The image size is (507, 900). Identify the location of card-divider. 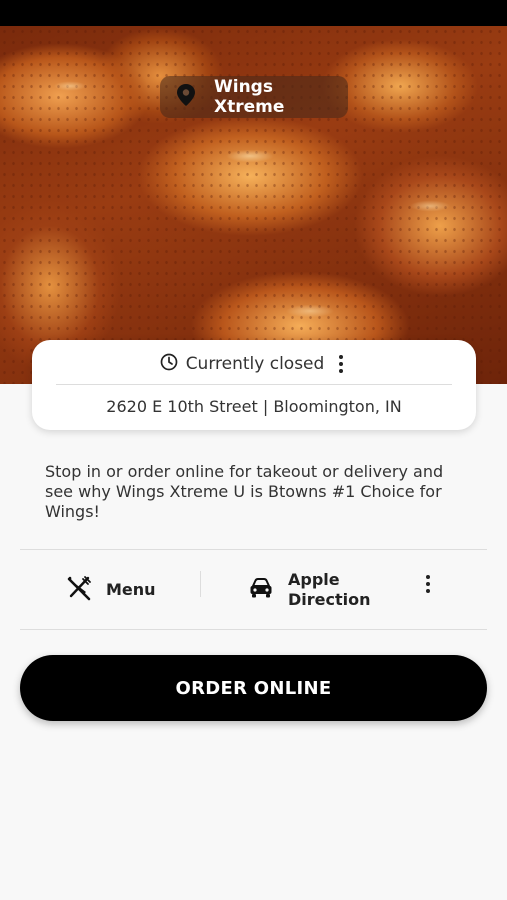
(254, 384).